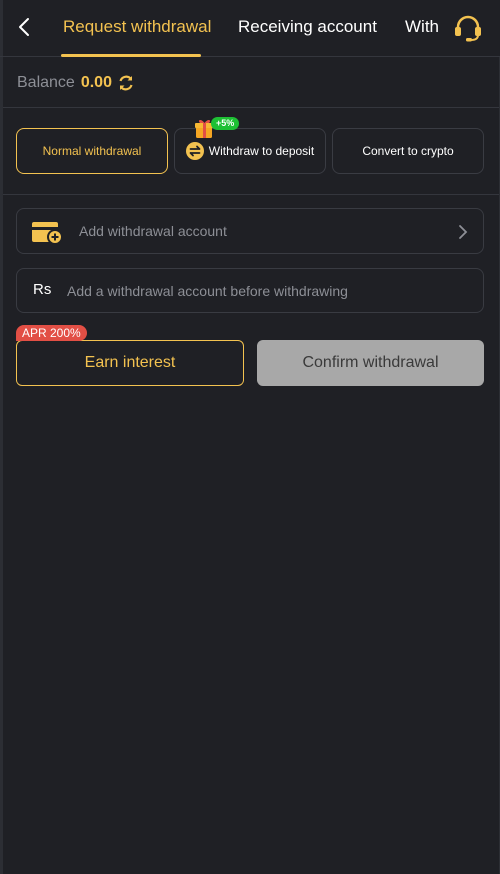 Image resolution: width=500 pixels, height=874 pixels. What do you see at coordinates (422, 27) in the screenshot?
I see `tab-withdrawal-record: With` at bounding box center [422, 27].